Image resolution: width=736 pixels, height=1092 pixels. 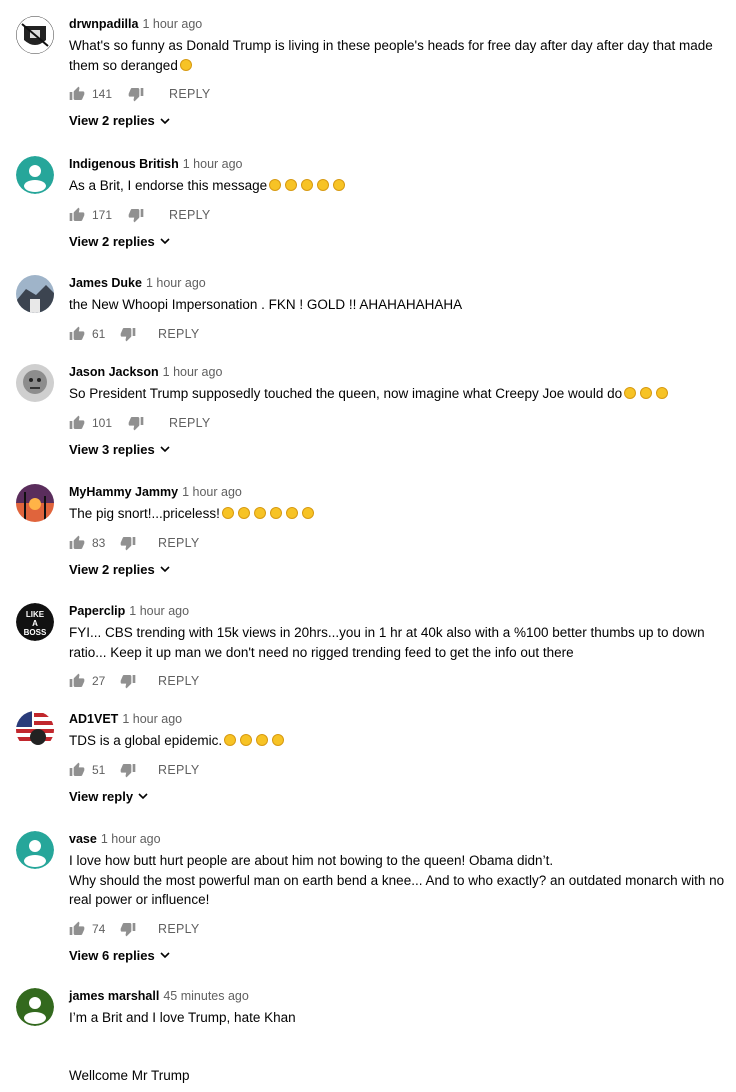 What do you see at coordinates (35, 632) in the screenshot?
I see `svg-text: BOSS` at bounding box center [35, 632].